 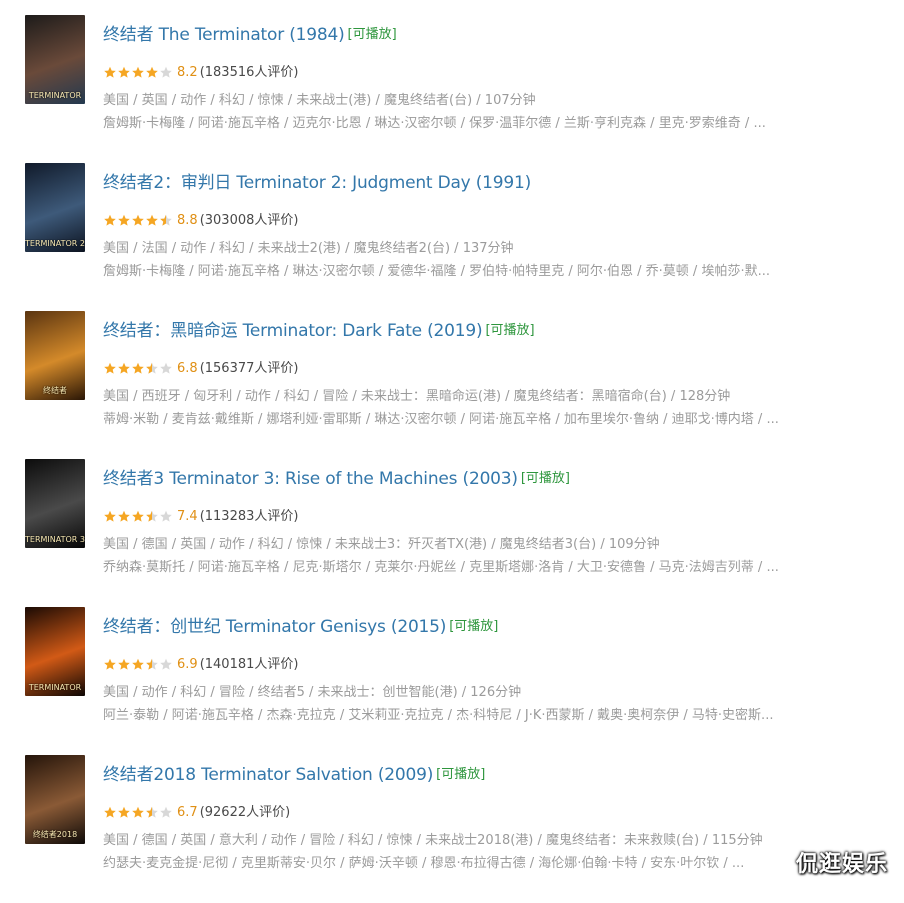 I want to click on movie-poster: 终结者2018, so click(x=55, y=799).